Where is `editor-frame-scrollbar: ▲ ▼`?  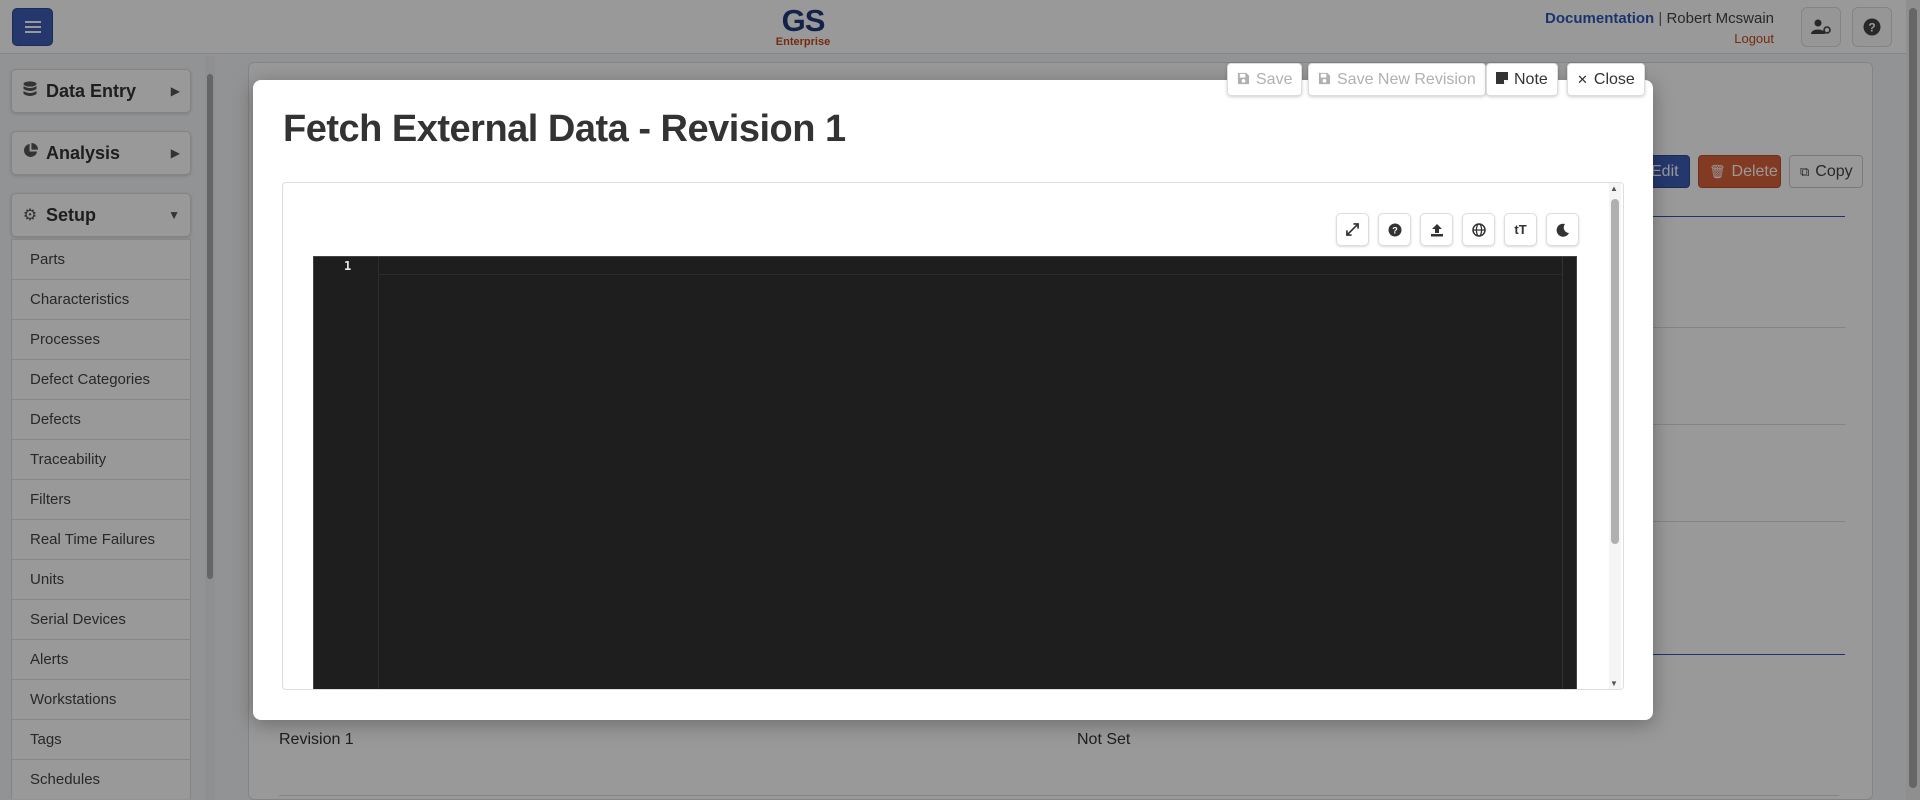 editor-frame-scrollbar: ▲ ▼ is located at coordinates (1615, 436).